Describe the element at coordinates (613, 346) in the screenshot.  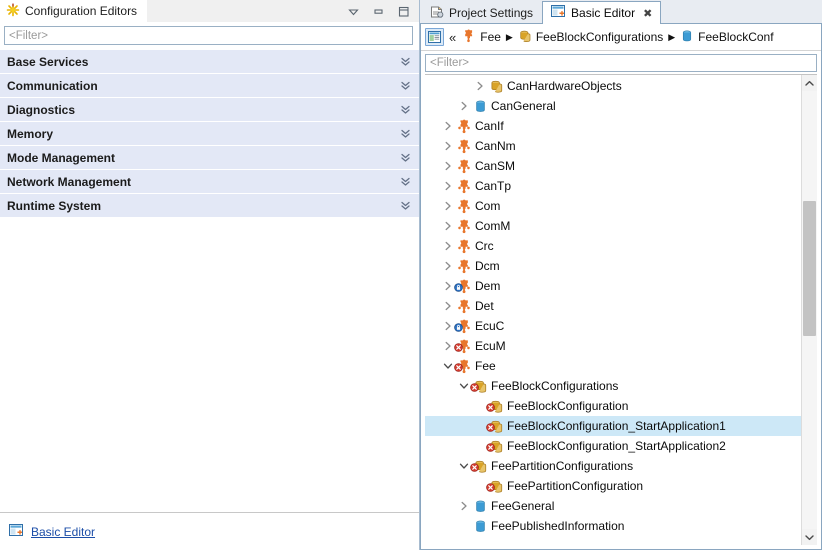
I see `tree-row: EcuM` at that location.